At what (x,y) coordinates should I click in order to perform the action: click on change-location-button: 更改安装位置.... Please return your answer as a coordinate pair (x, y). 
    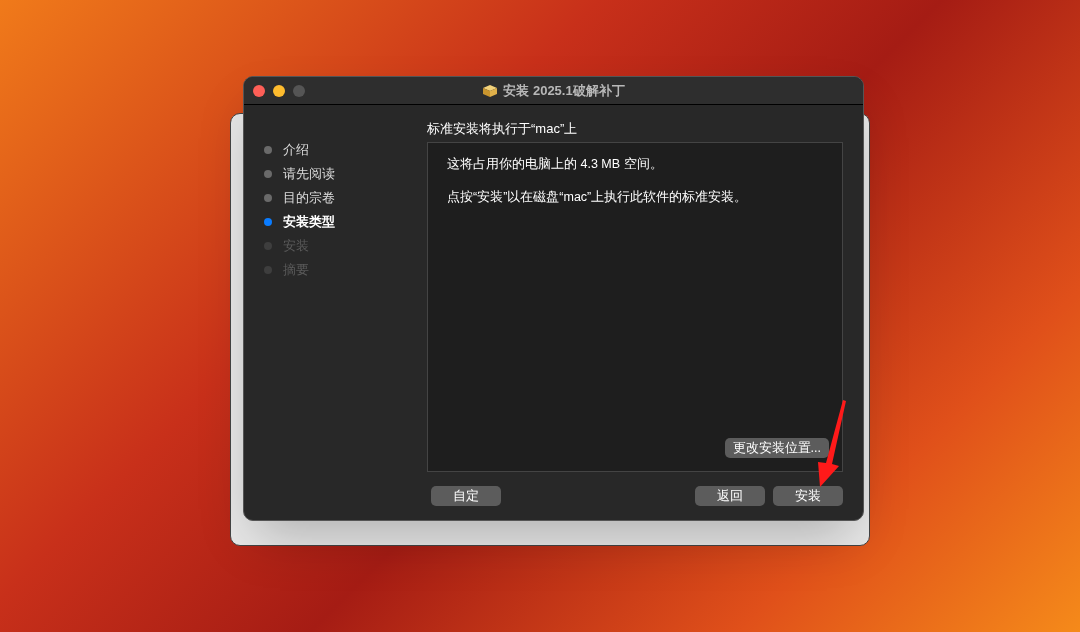
    Looking at the image, I should click on (776, 448).